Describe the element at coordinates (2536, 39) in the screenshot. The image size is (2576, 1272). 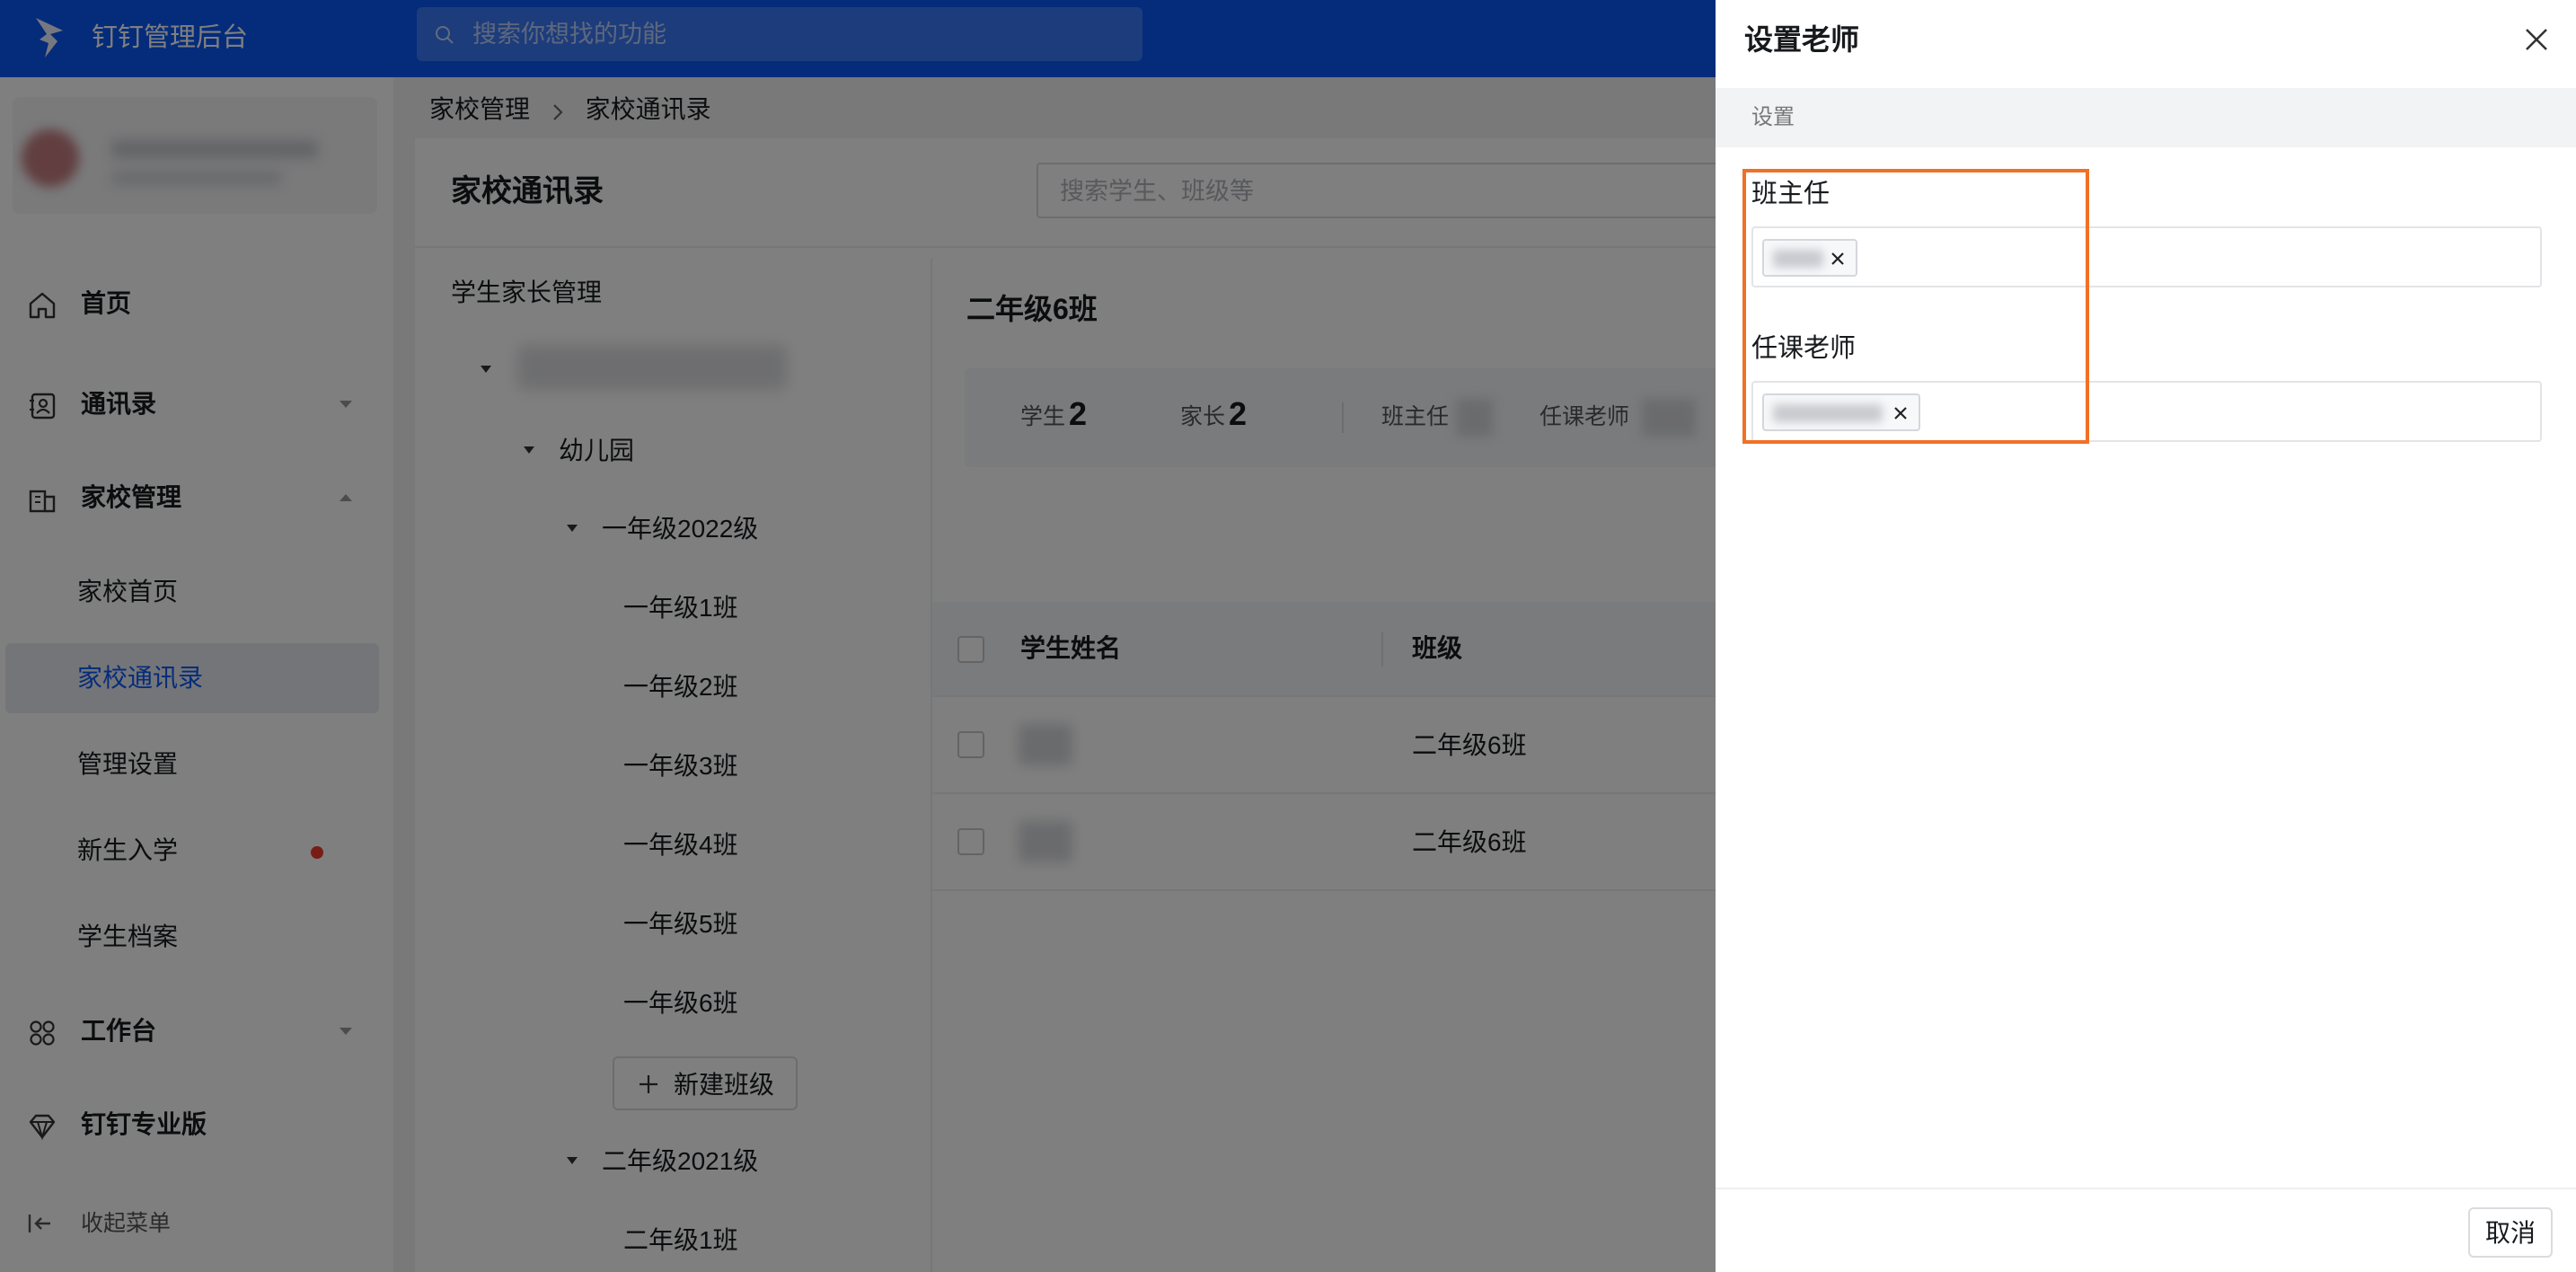
I see `close-icon` at that location.